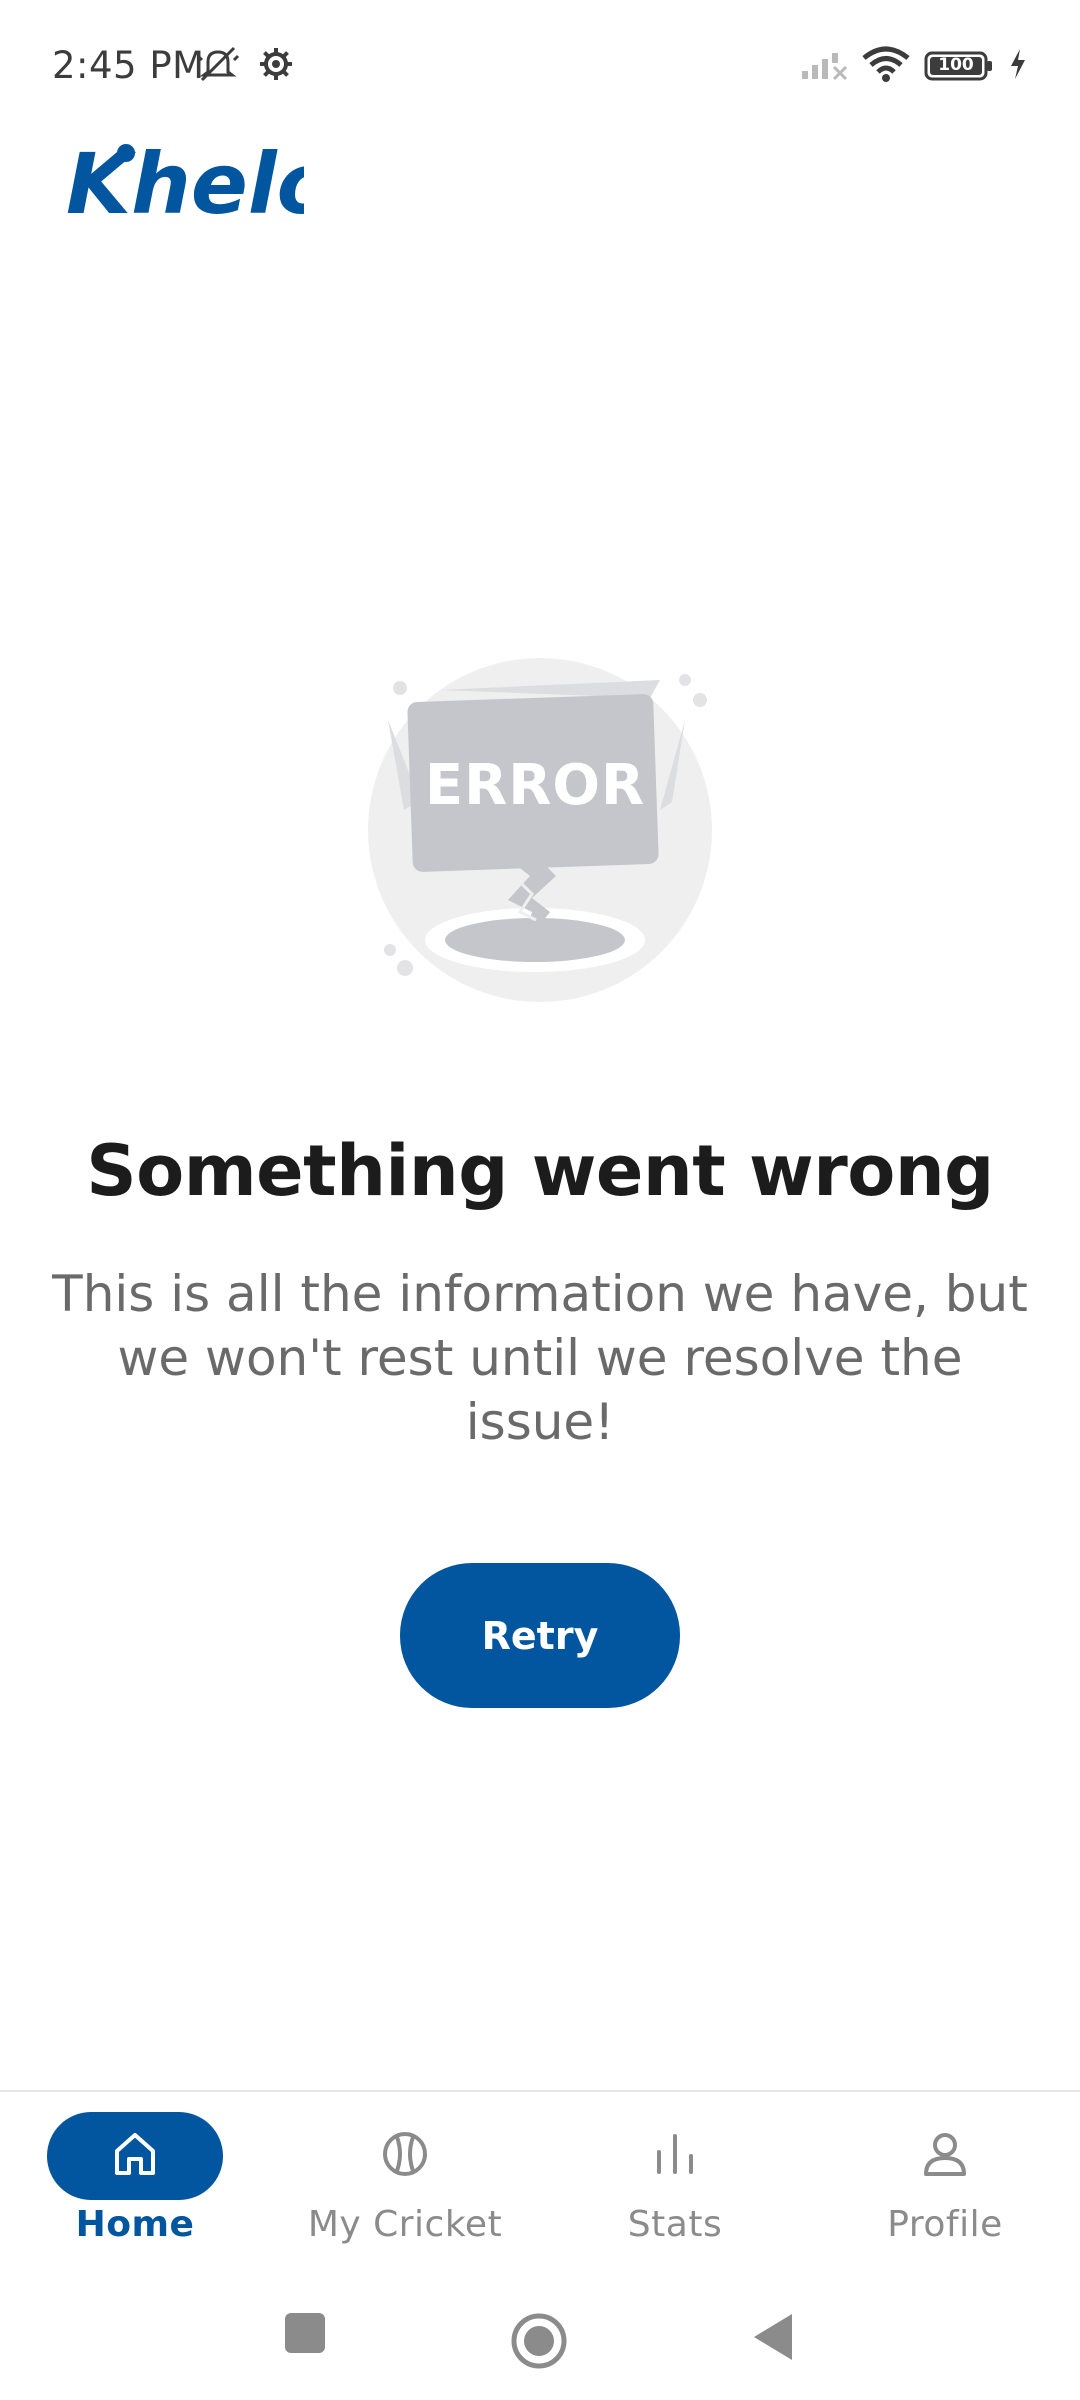 The height and width of the screenshot is (2400, 1080). Describe the element at coordinates (773, 2339) in the screenshot. I see `back-icon` at that location.